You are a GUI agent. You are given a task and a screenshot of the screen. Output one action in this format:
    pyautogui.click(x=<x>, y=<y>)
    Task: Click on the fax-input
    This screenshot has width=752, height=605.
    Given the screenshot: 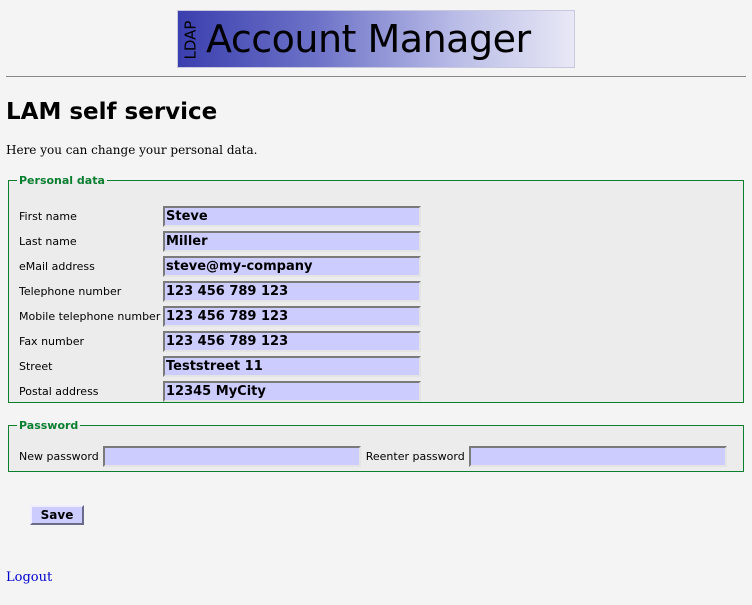 What is the action you would take?
    pyautogui.click(x=292, y=341)
    